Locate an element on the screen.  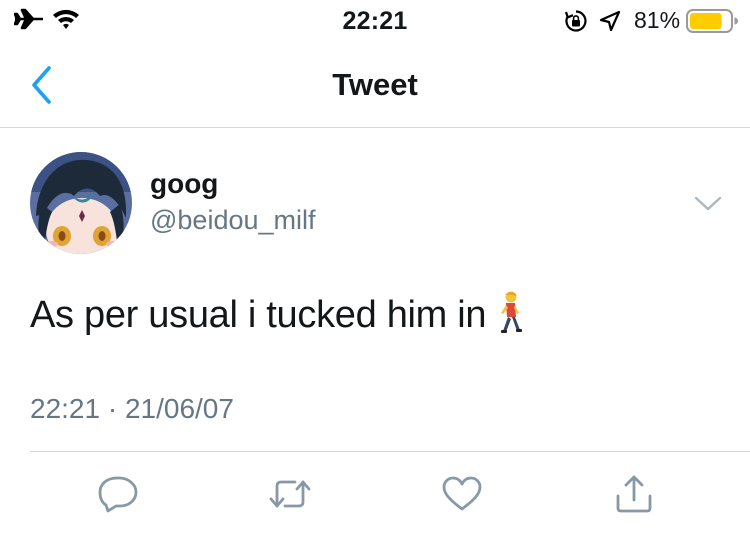
display-name: goog is located at coordinates (184, 184).